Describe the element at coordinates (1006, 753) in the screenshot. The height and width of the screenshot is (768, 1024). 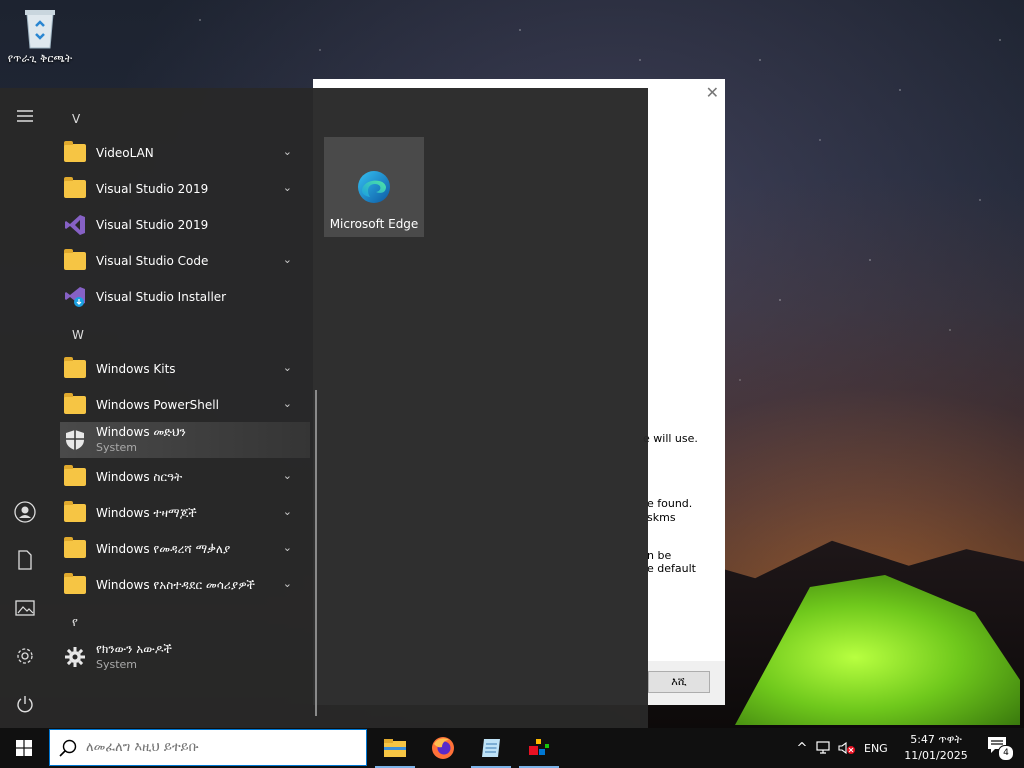
I see `notification-count-badge: 4` at that location.